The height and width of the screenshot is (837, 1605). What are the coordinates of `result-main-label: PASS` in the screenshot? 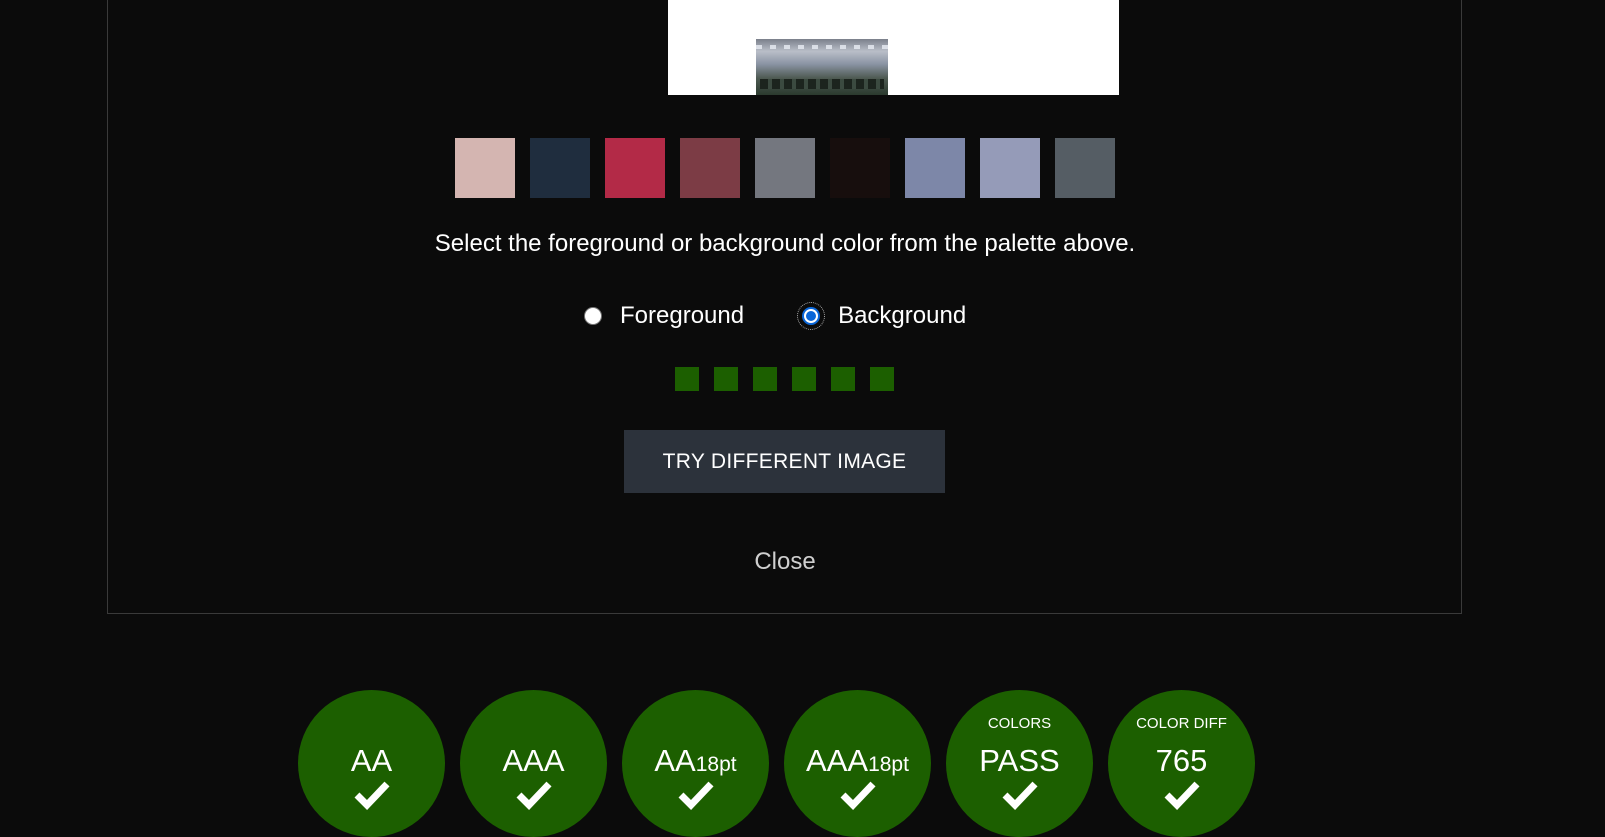 It's located at (1019, 760).